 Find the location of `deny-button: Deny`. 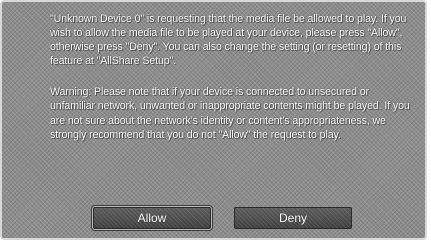

deny-button: Deny is located at coordinates (293, 218).